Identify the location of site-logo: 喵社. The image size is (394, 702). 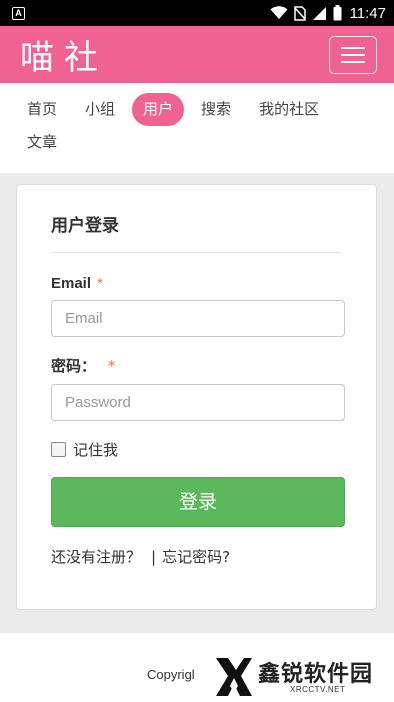
(64, 54).